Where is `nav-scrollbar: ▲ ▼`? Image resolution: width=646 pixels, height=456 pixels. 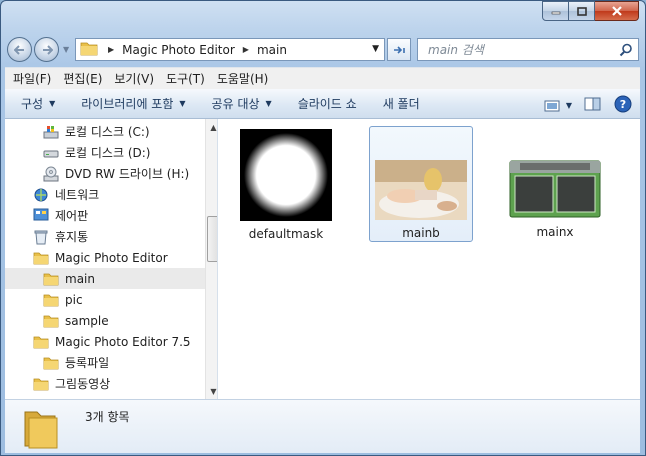
nav-scrollbar: ▲ ▼ is located at coordinates (211, 259).